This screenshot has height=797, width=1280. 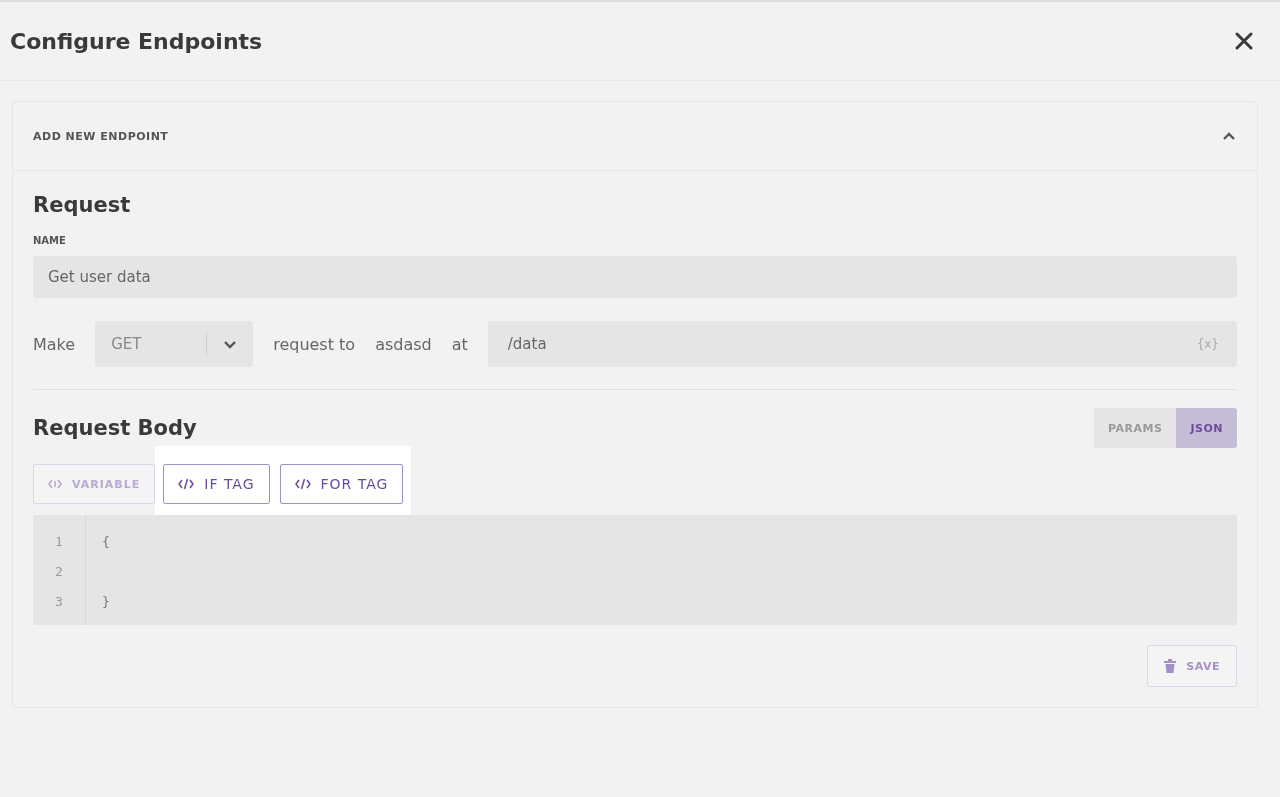 I want to click on brackets-icon, so click(x=55, y=484).